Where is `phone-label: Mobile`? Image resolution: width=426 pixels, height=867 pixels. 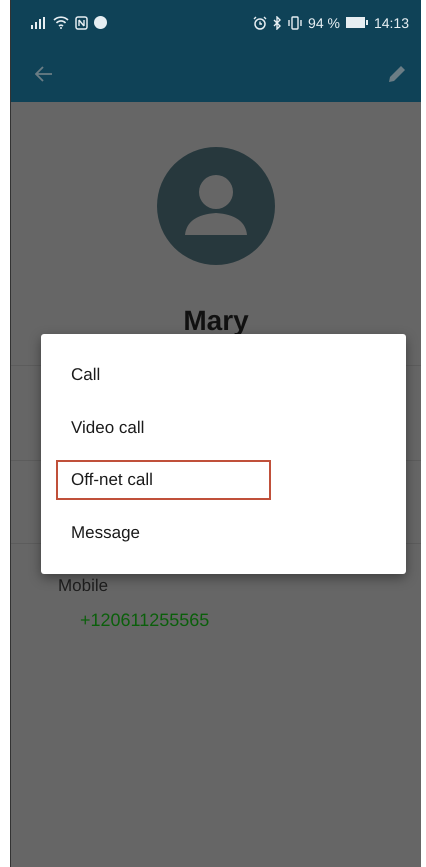
phone-label: Mobile is located at coordinates (84, 586).